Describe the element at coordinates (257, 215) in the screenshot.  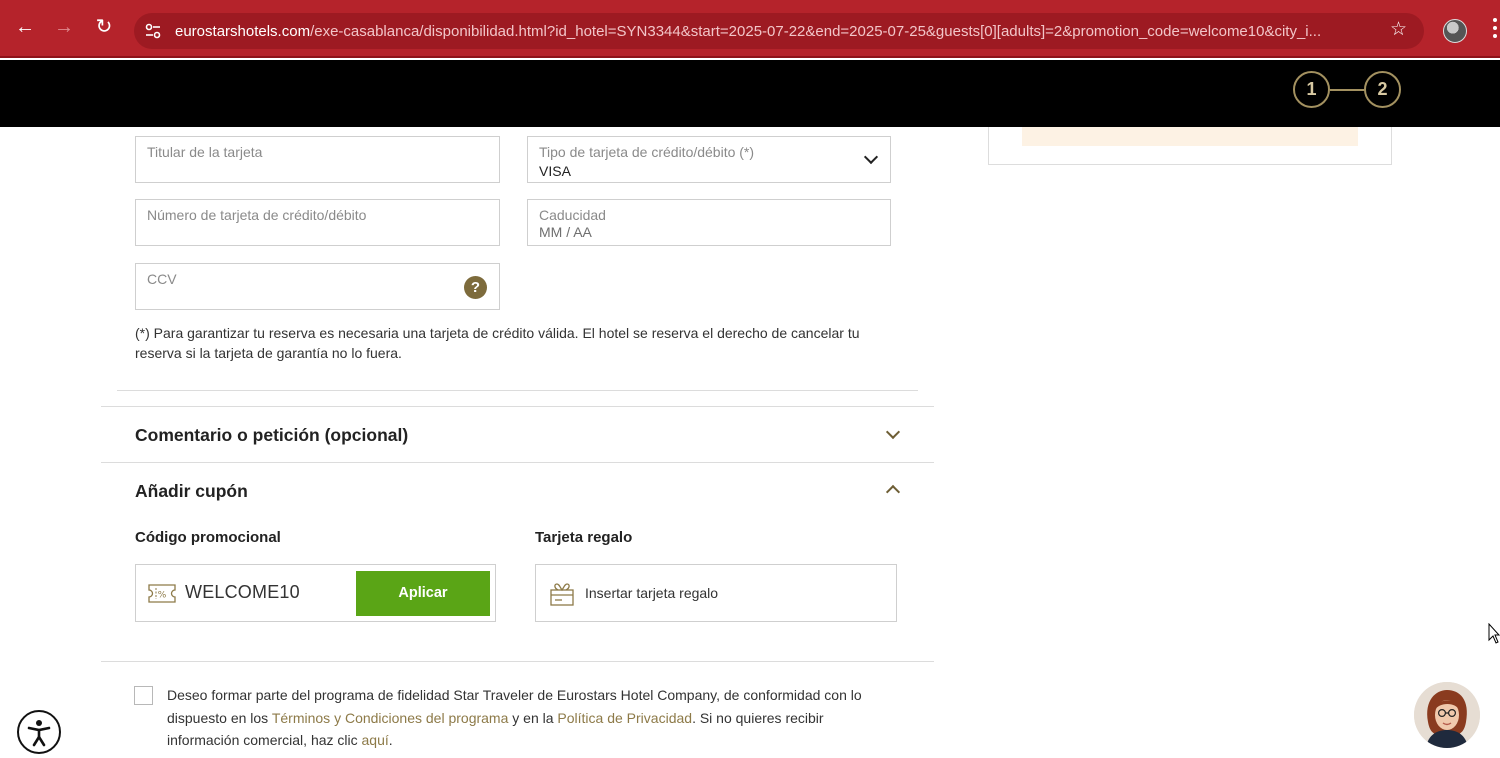
I see `card-number-label: Número de tarjeta de crédito/débito` at that location.